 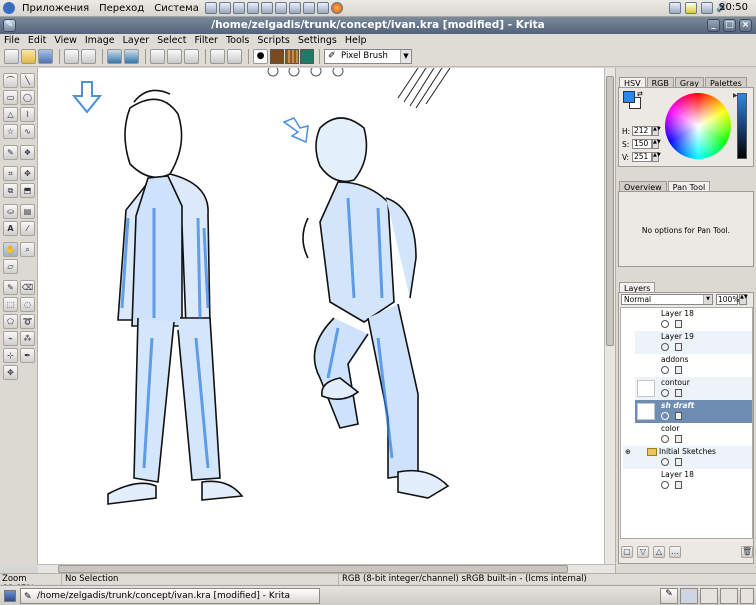 I want to click on pan-tool-icon: ✋, so click(x=10, y=249).